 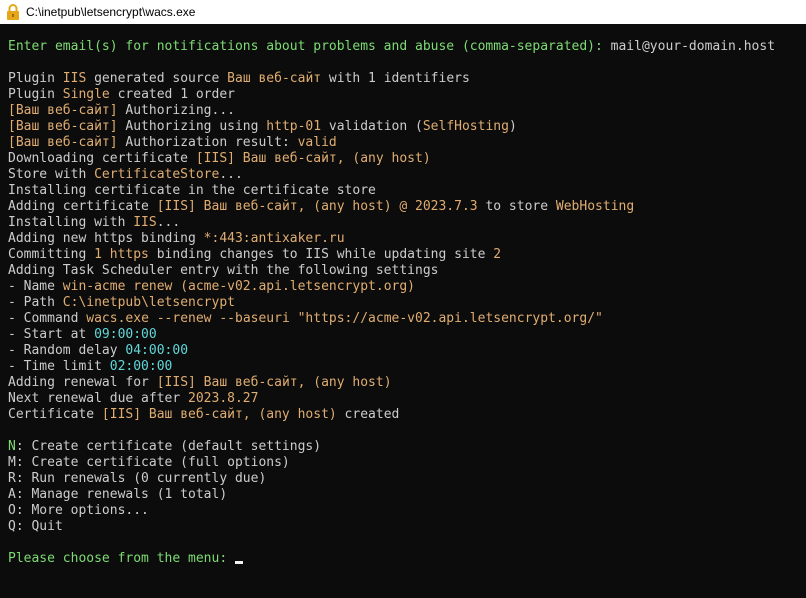 I want to click on console-line: - Time limit 02:00:00, so click(x=391, y=367).